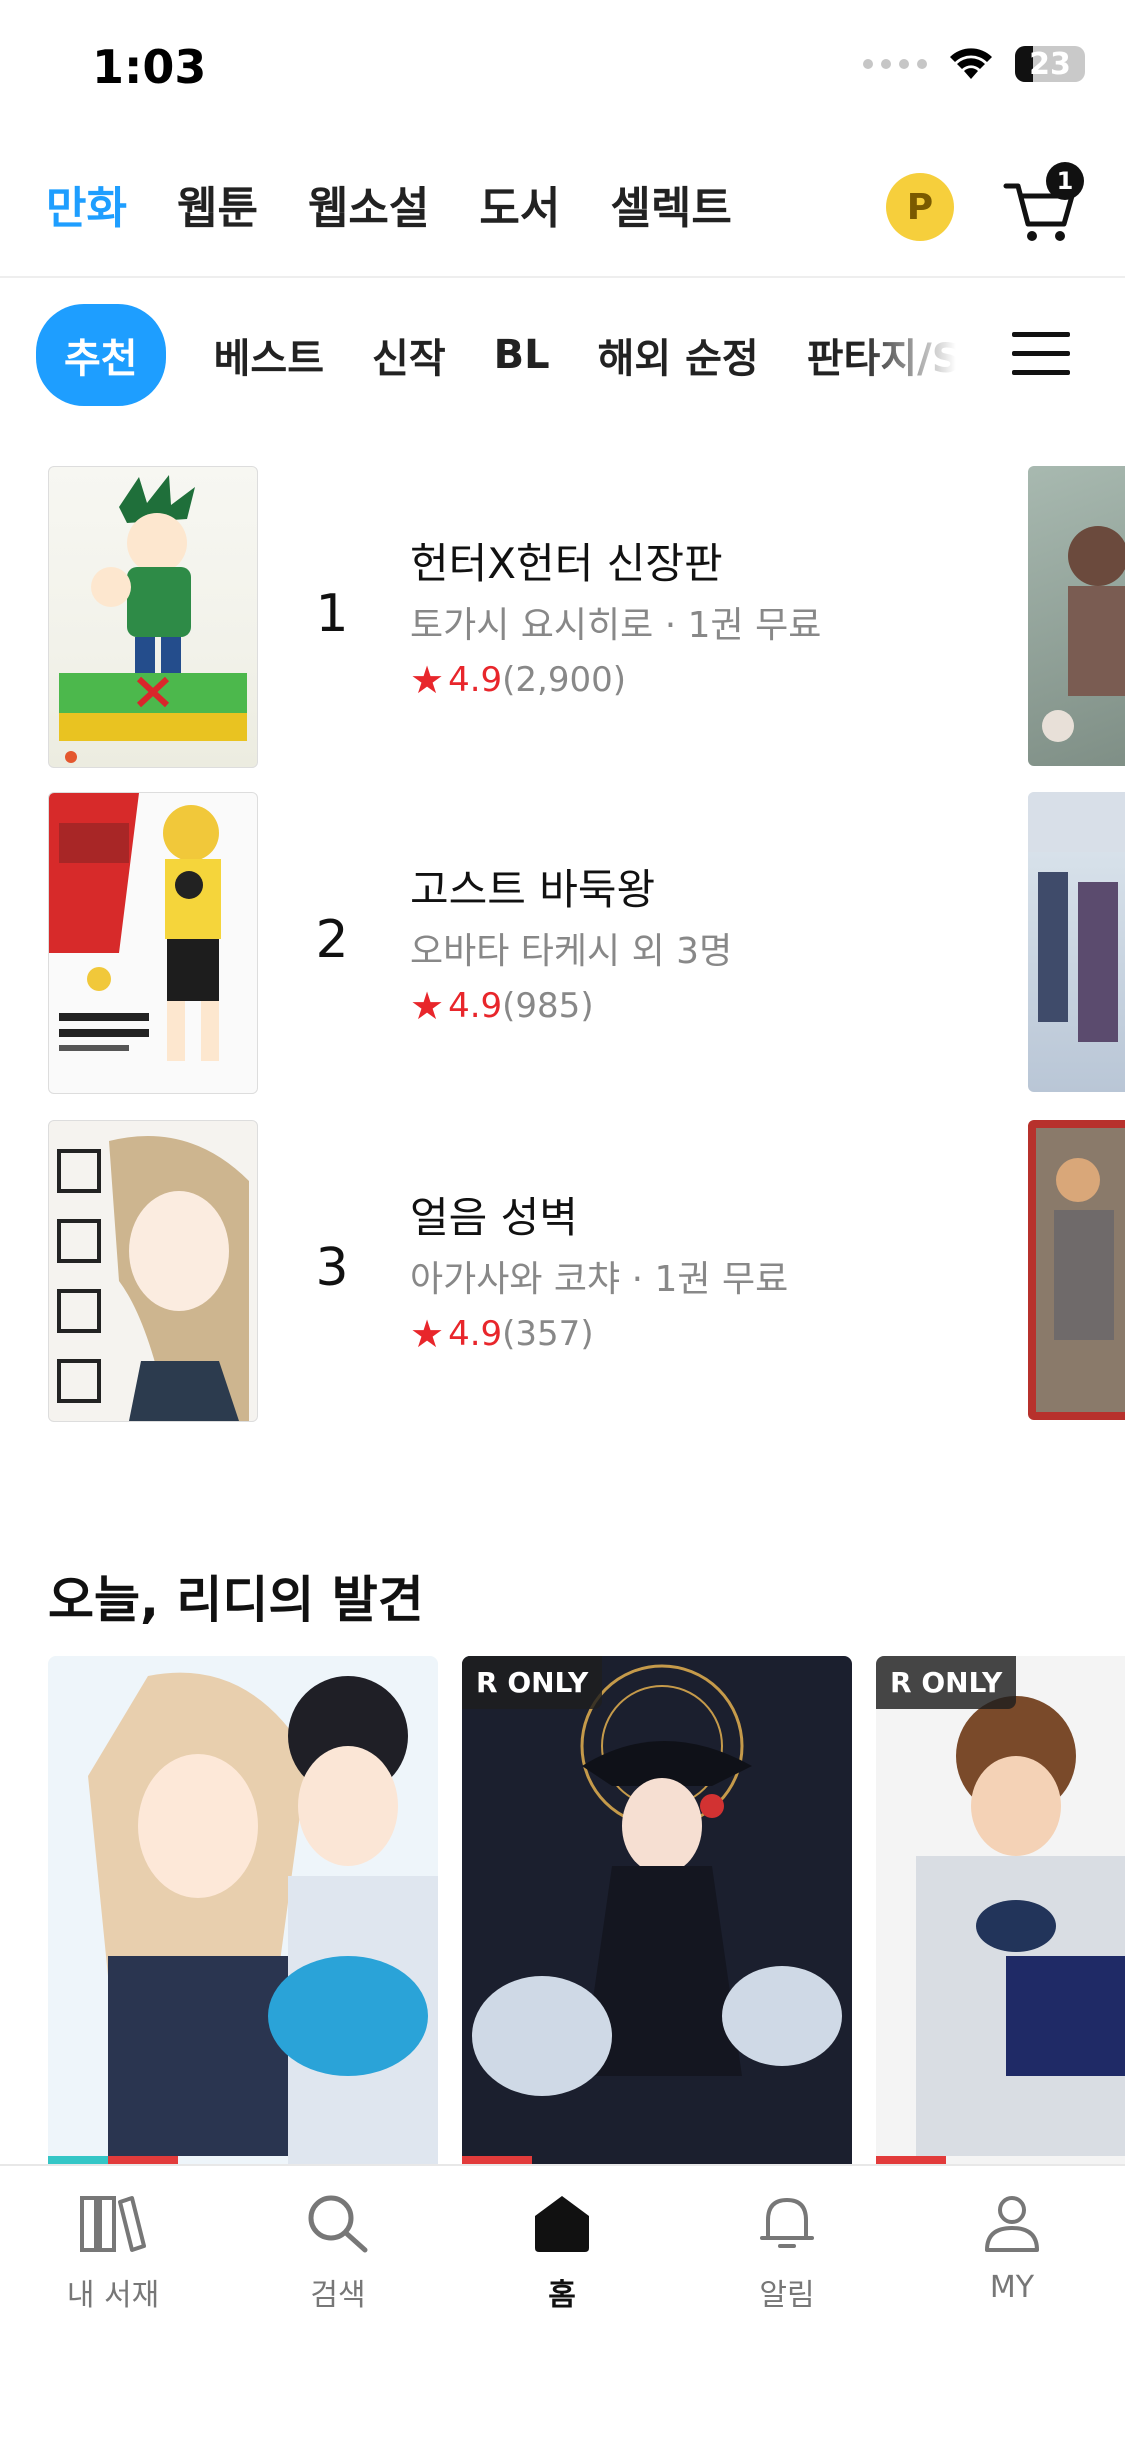 This screenshot has width=1125, height=2438. What do you see at coordinates (548, 1006) in the screenshot?
I see `rating-count: (985)` at bounding box center [548, 1006].